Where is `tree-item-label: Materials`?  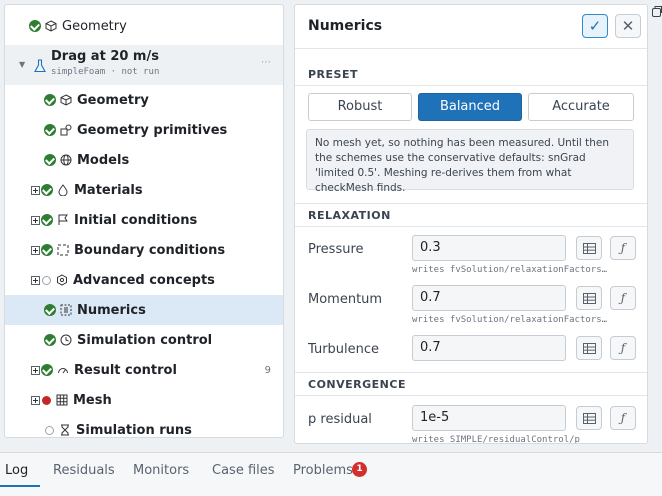 tree-item-label: Materials is located at coordinates (108, 190).